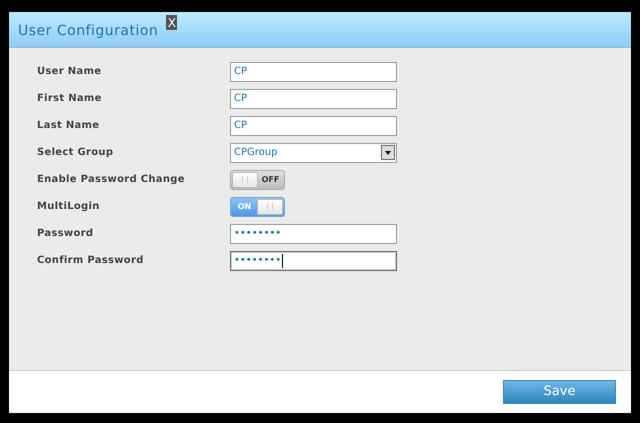  Describe the element at coordinates (172, 22) in the screenshot. I see `close-button: X` at that location.